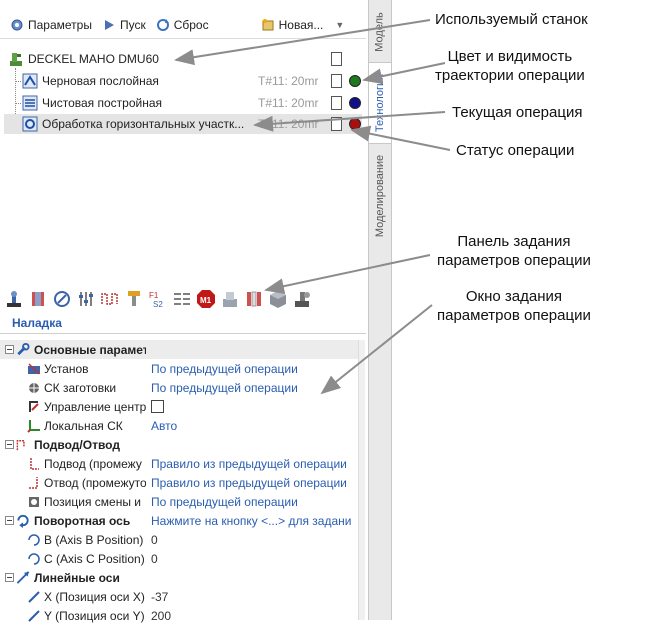 The height and width of the screenshot is (625, 660). I want to click on tab-modeling-label: Моделирование, so click(380, 196).